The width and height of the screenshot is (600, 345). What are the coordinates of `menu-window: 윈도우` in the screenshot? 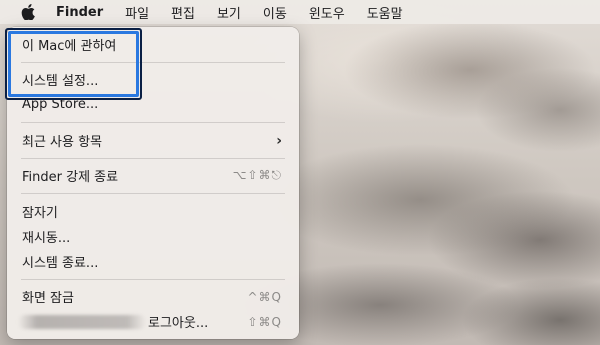 It's located at (327, 12).